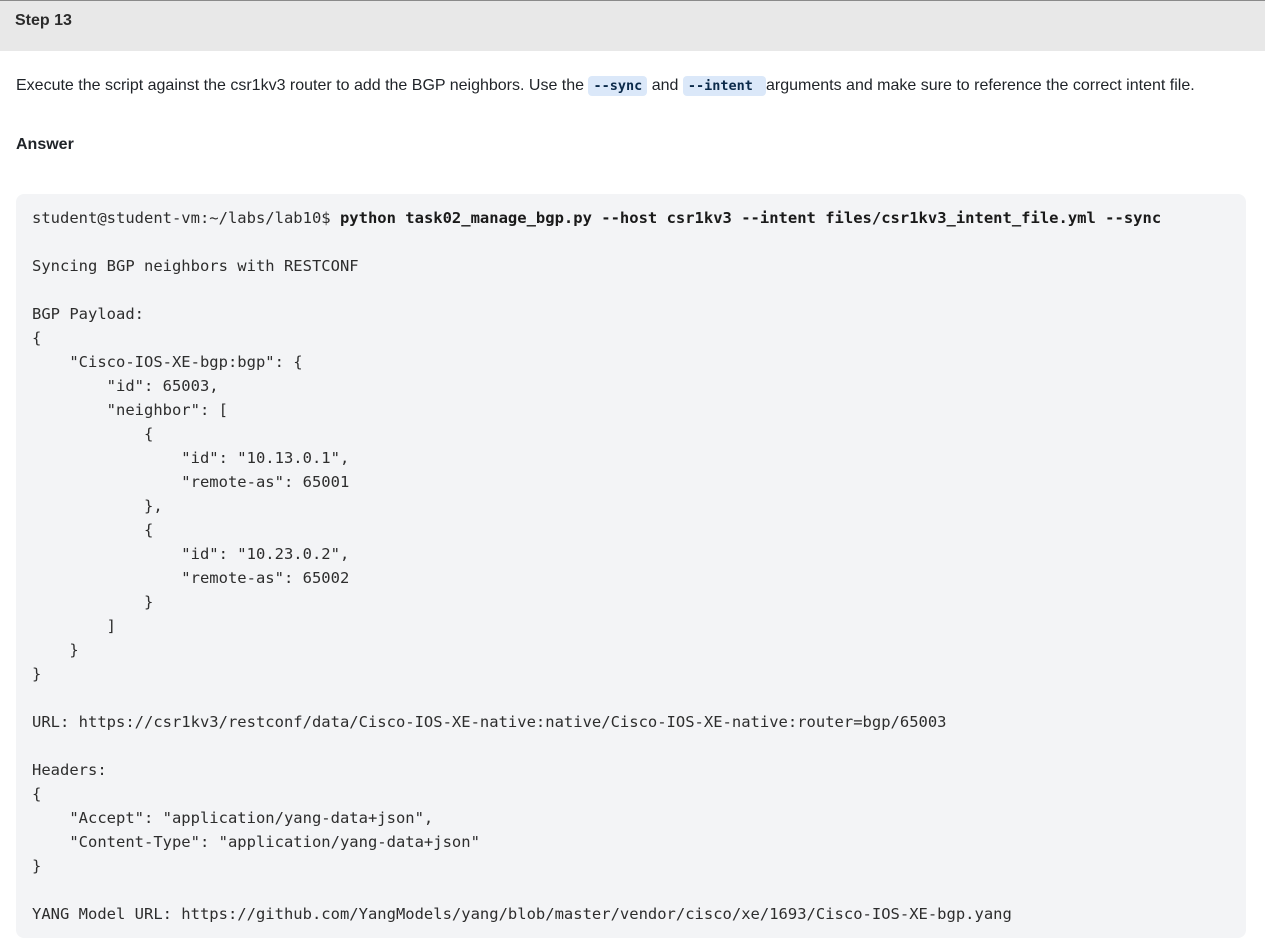 The height and width of the screenshot is (945, 1265). Describe the element at coordinates (618, 86) in the screenshot. I see `sync-argument-code: --sync` at that location.